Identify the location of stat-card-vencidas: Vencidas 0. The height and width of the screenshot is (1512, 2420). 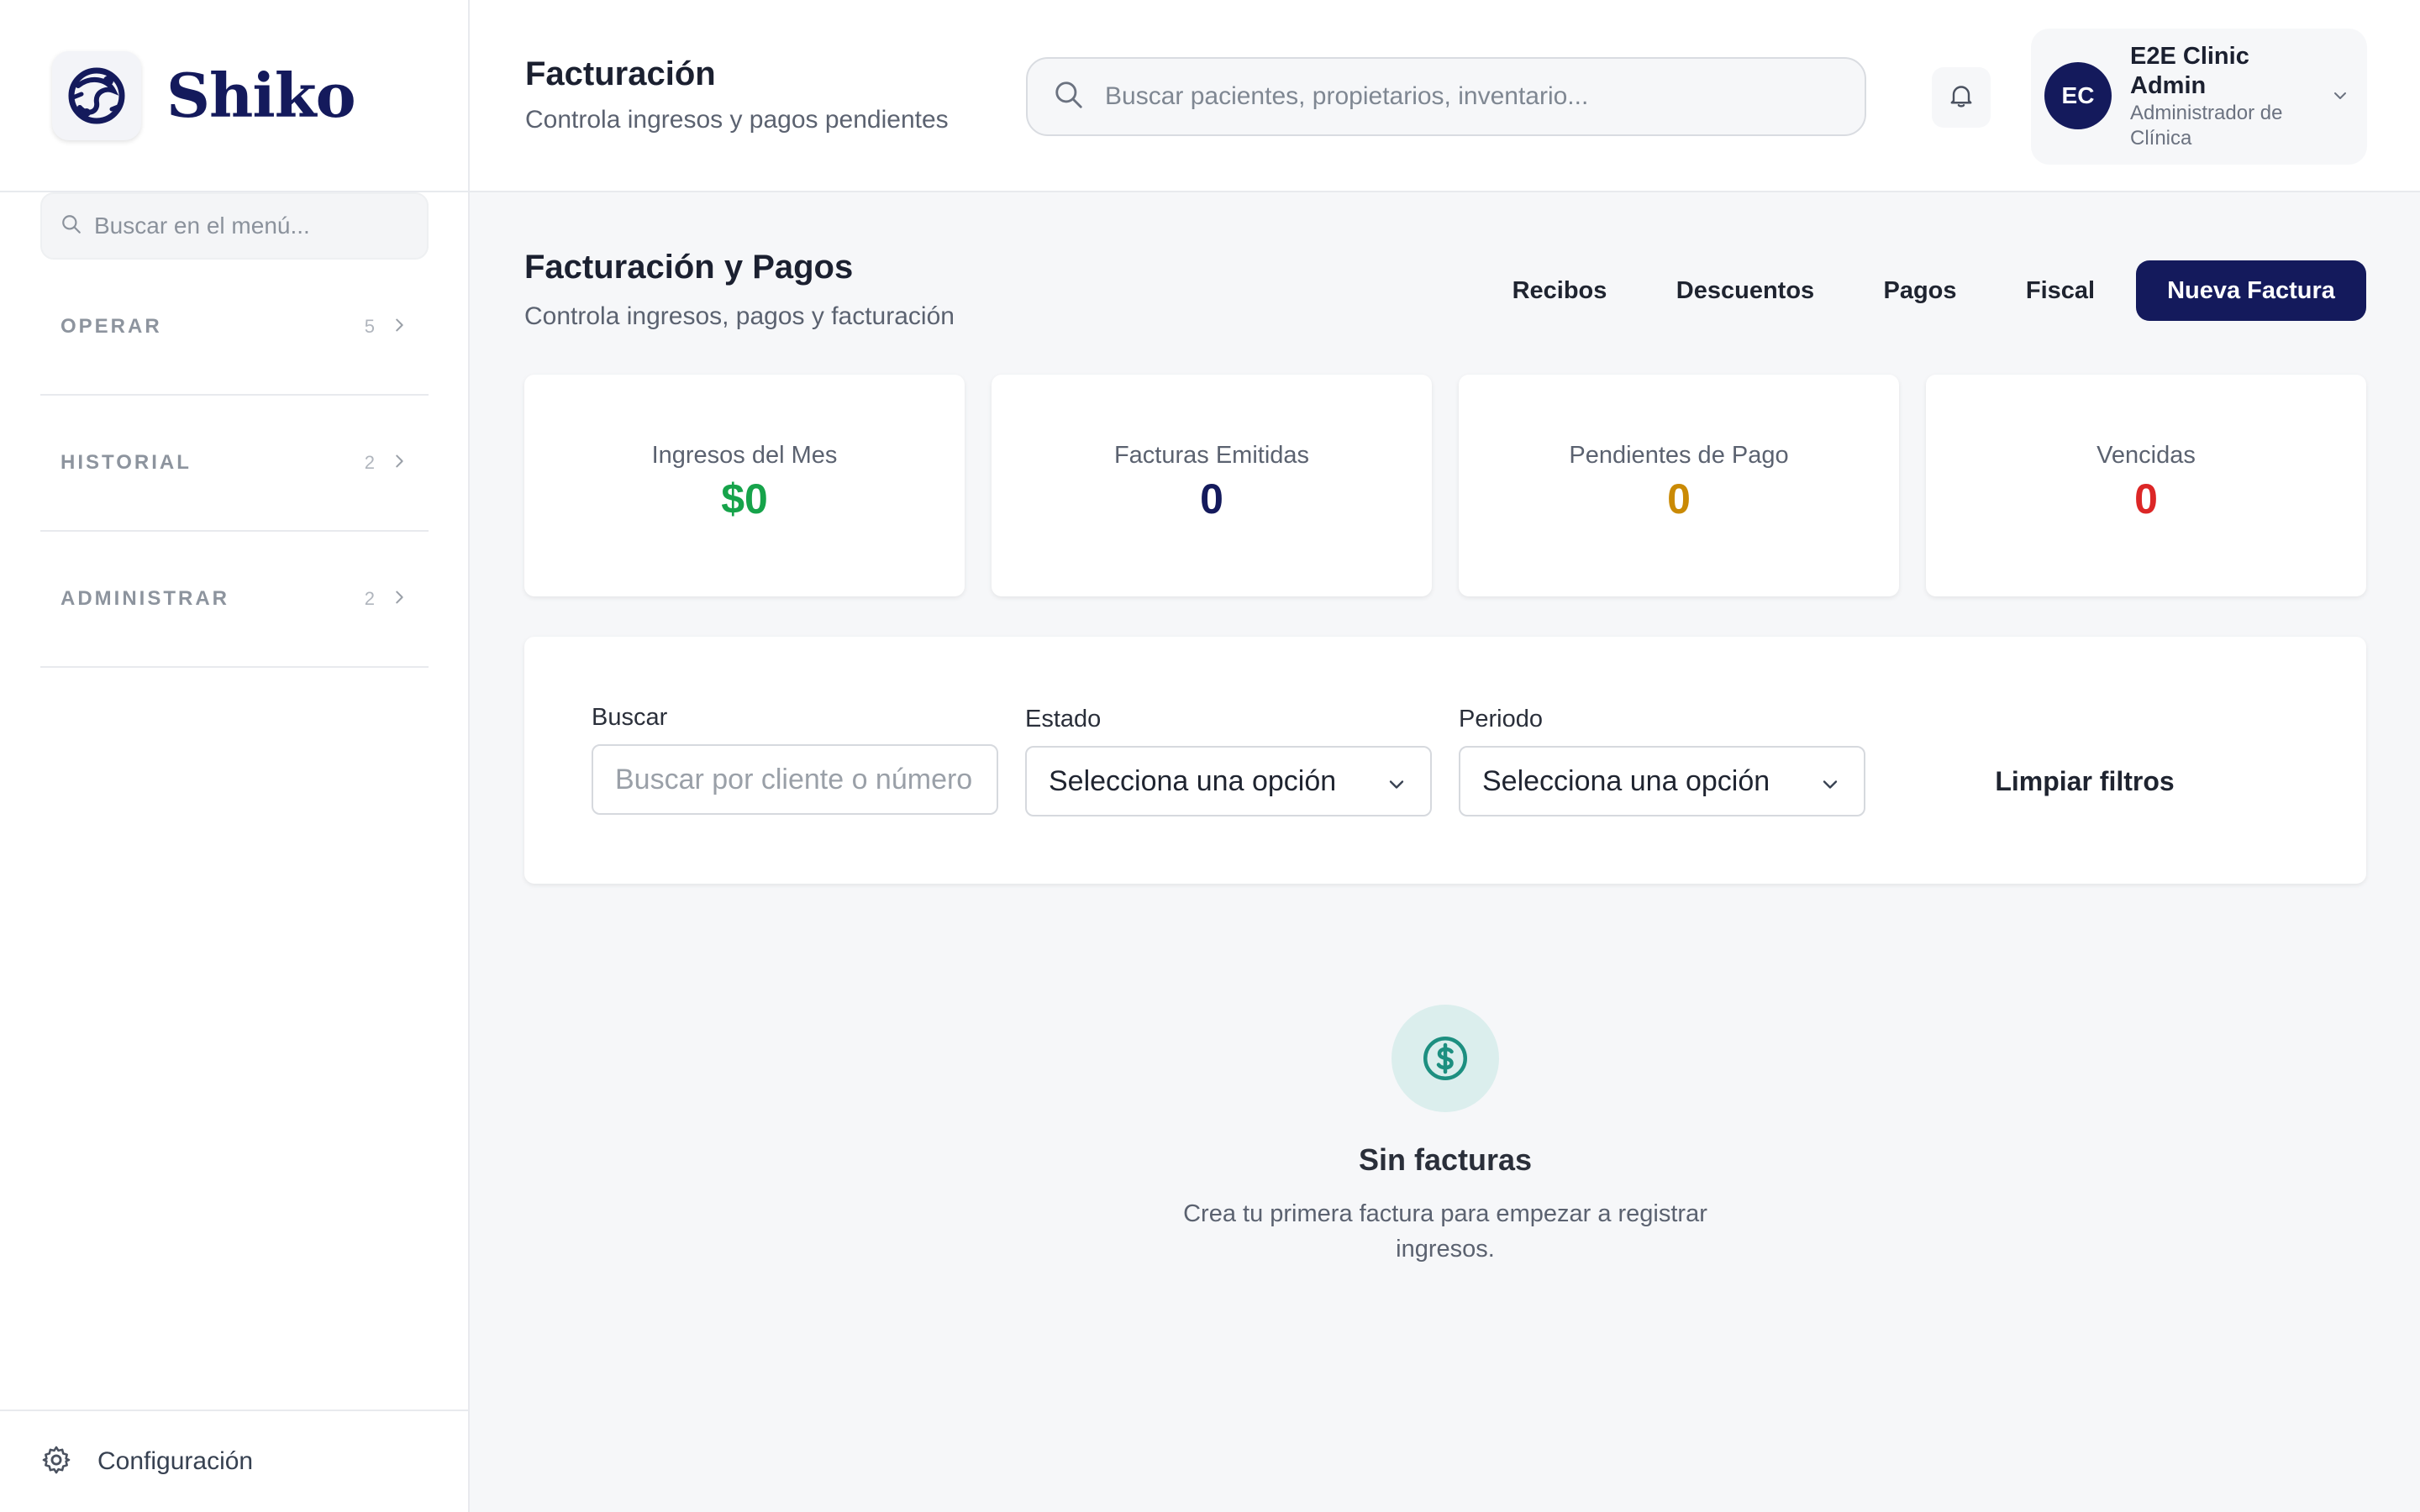
(2146, 485).